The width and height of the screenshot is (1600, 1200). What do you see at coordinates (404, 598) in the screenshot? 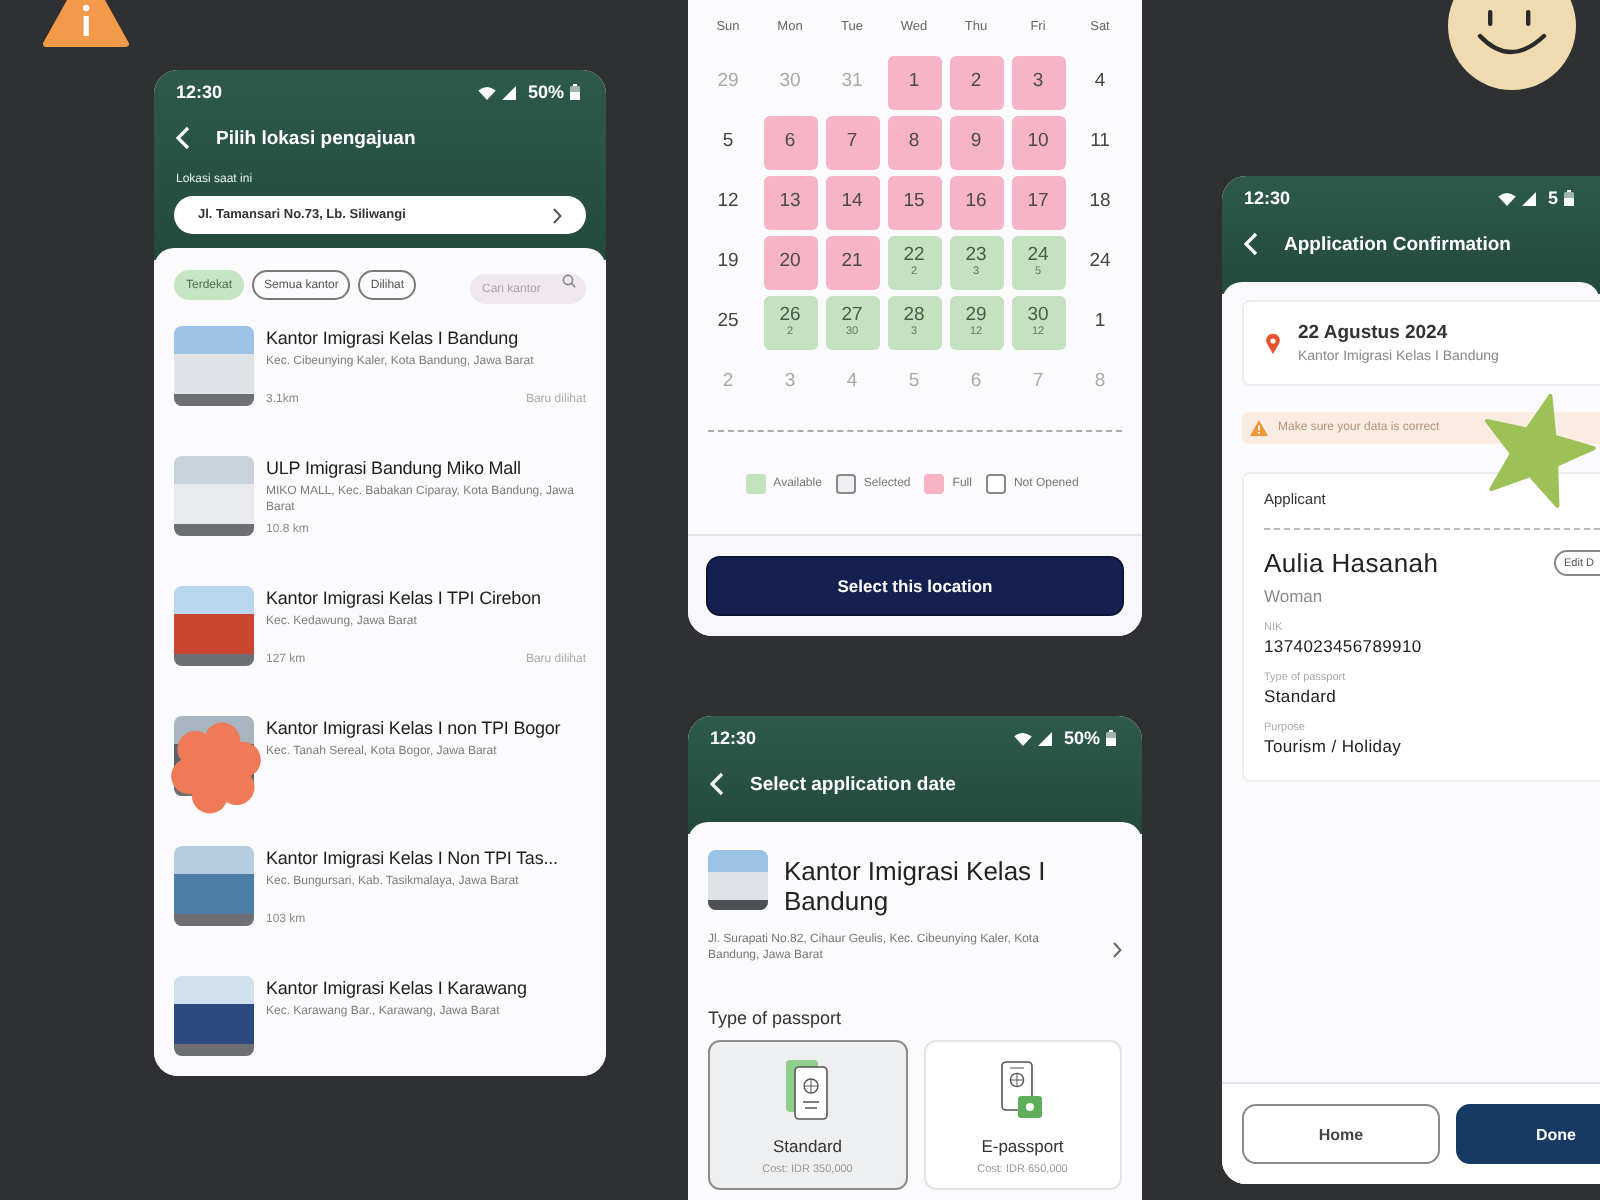
I see `office-name: Kantor Imigrasi Kelas I TPI Cirebon` at bounding box center [404, 598].